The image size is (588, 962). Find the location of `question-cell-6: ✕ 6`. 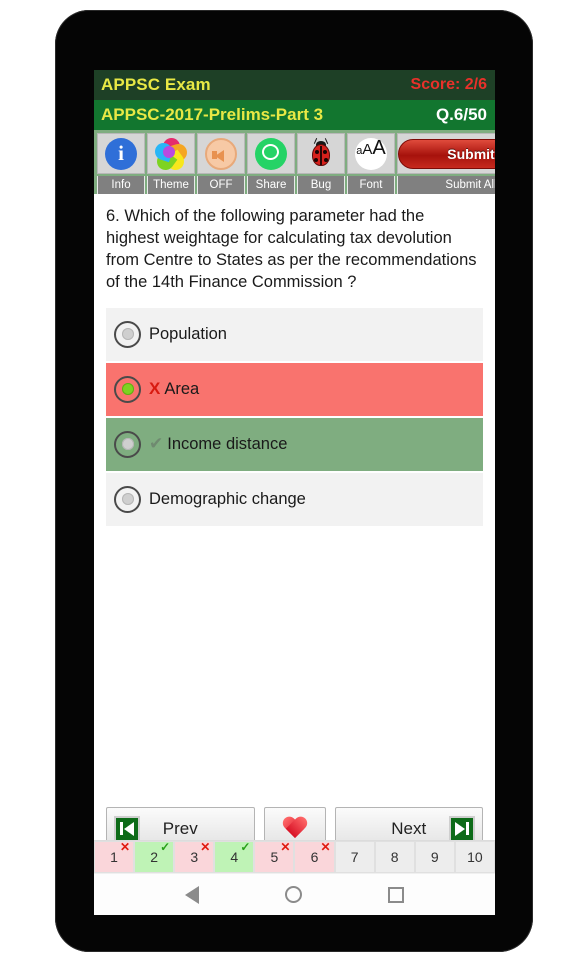

question-cell-6: ✕ 6 is located at coordinates (314, 856).